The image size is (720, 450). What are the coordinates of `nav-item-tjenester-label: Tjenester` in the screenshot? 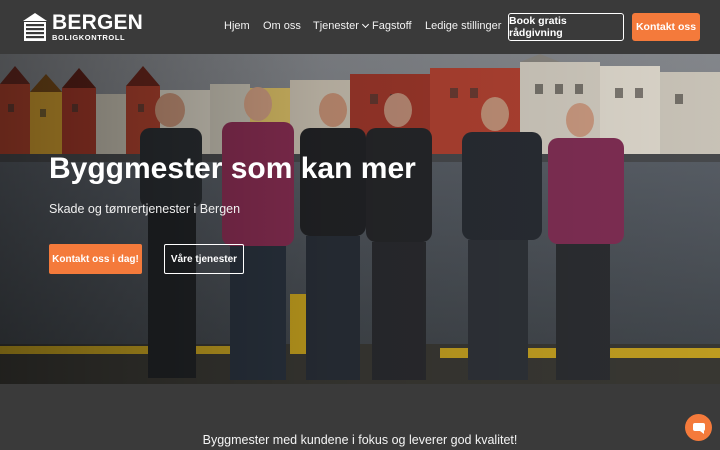 It's located at (336, 26).